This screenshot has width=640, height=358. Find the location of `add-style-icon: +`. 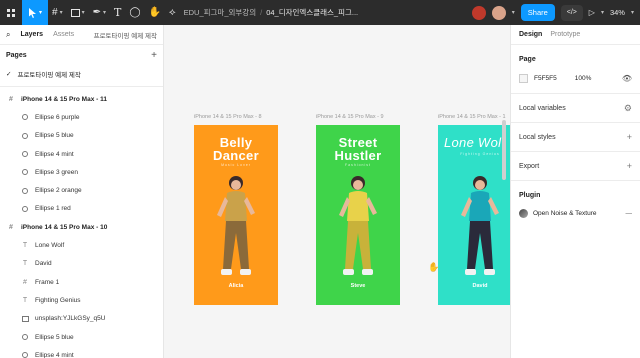

add-style-icon: + is located at coordinates (629, 137).